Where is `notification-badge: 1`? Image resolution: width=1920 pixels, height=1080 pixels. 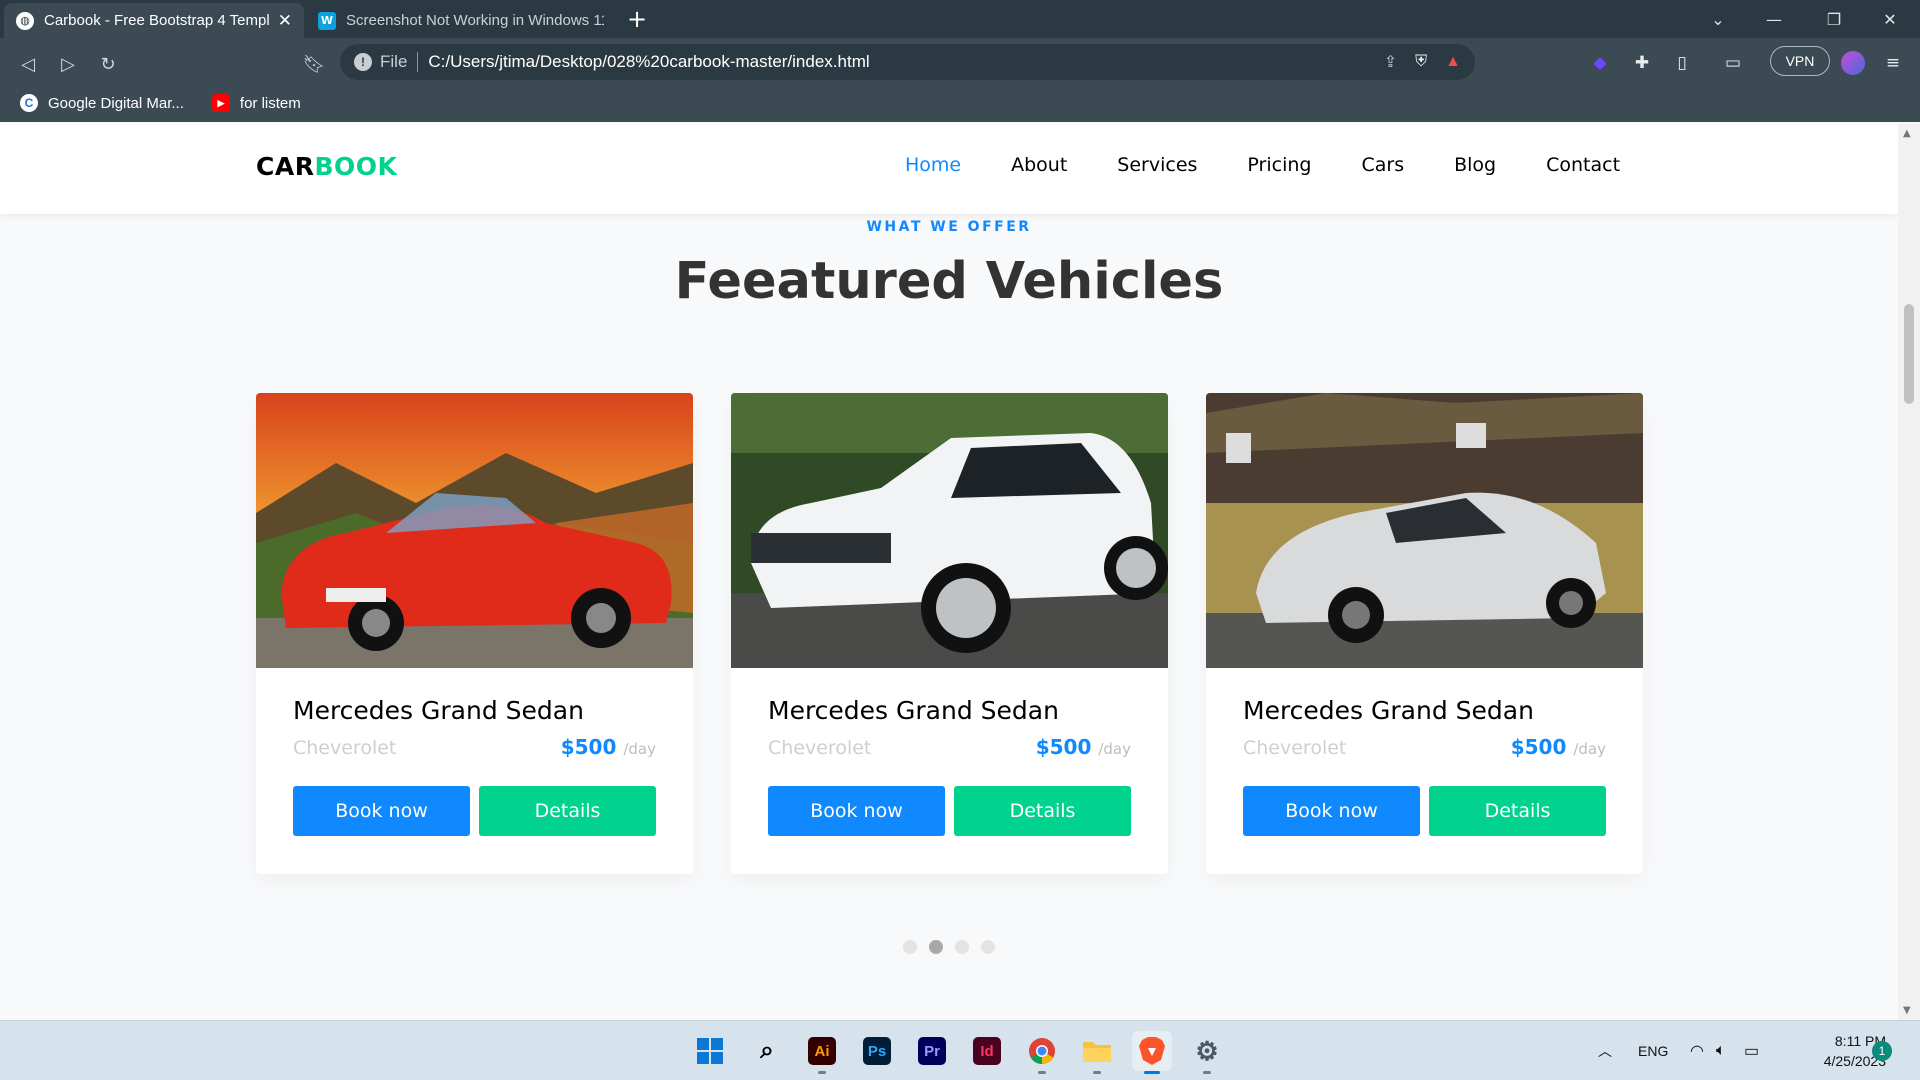
notification-badge: 1 is located at coordinates (1882, 1051).